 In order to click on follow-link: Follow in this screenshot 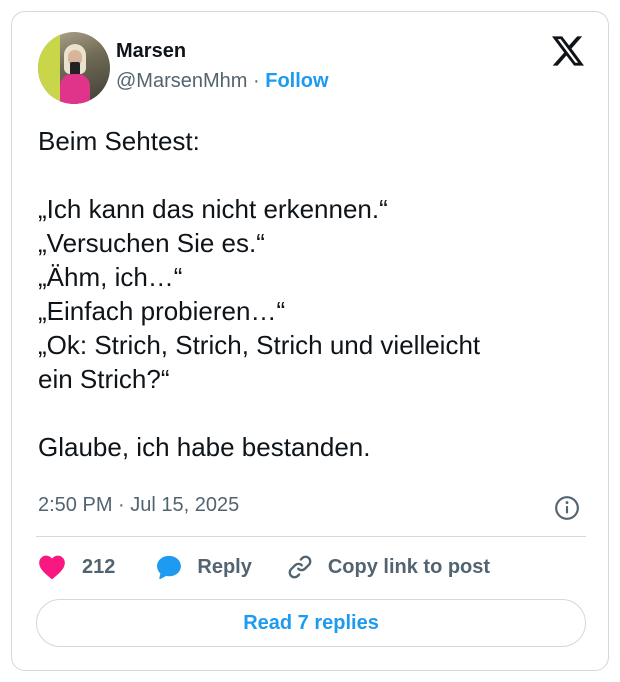, I will do `click(296, 81)`.